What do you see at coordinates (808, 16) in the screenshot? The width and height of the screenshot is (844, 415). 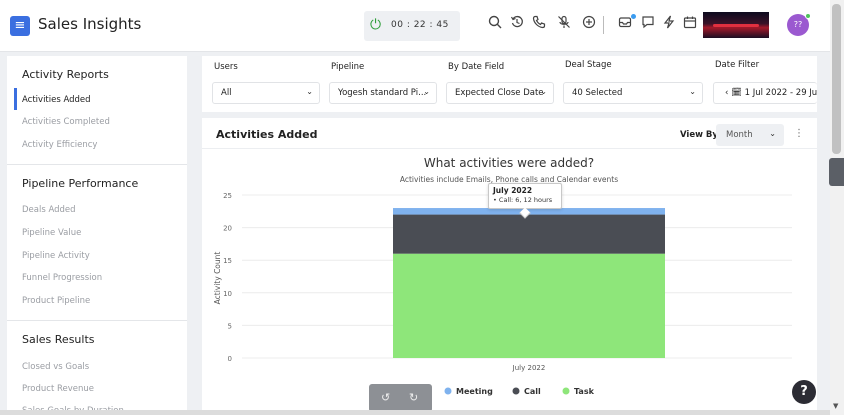 I see `online-status-dot` at bounding box center [808, 16].